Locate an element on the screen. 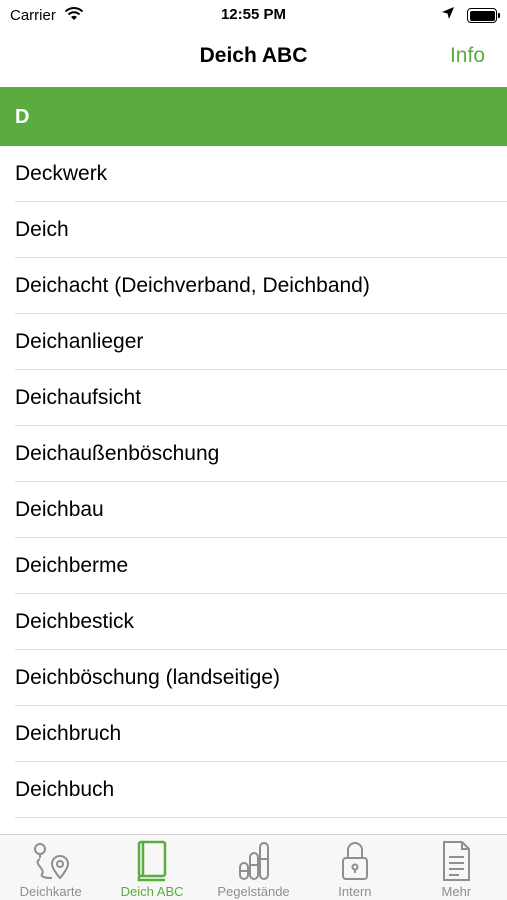 This screenshot has width=507, height=900. tab-label: Intern is located at coordinates (355, 891).